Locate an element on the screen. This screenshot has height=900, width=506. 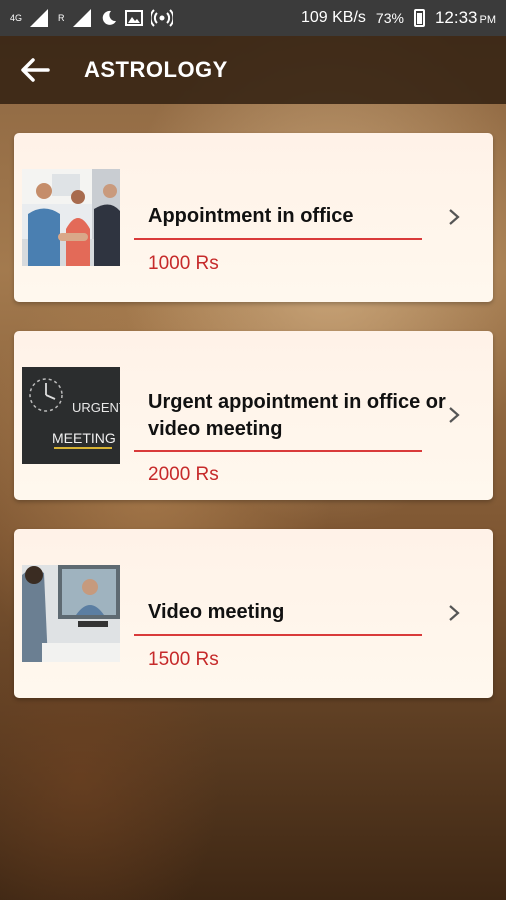
meeting-text: MEETING is located at coordinates (84, 438).